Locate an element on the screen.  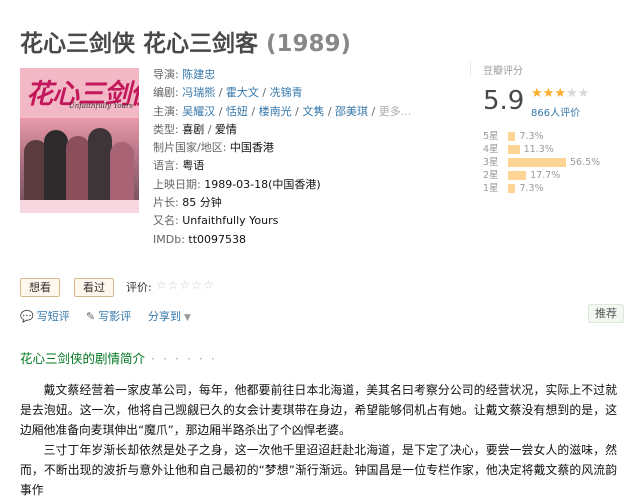
release-row: 上映日期: 1989-03-18(中国香港) is located at coordinates (303, 185).